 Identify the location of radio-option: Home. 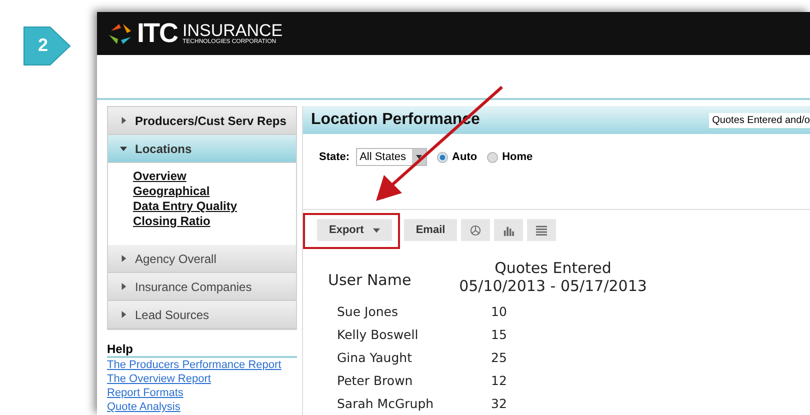
(510, 157).